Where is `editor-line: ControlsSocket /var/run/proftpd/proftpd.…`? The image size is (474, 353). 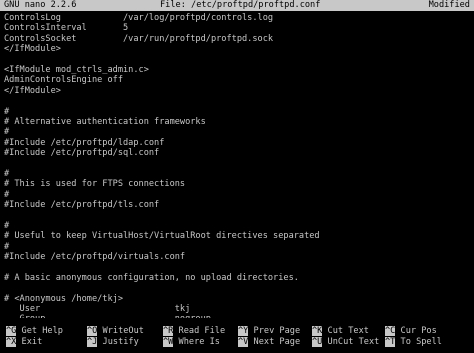
editor-line: ControlsSocket /var/run/proftpd/proftpd.… is located at coordinates (237, 39).